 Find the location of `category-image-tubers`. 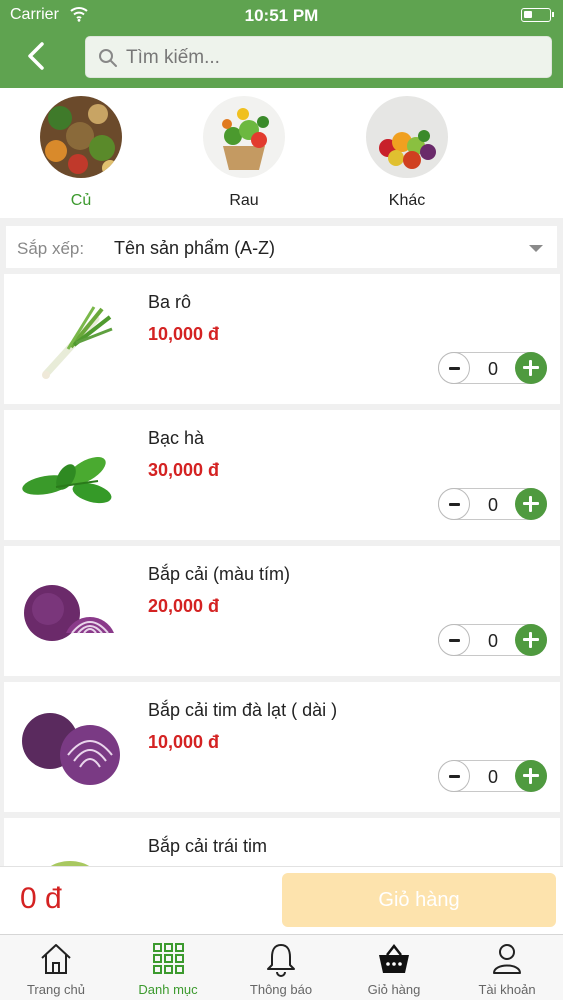

category-image-tubers is located at coordinates (81, 137).